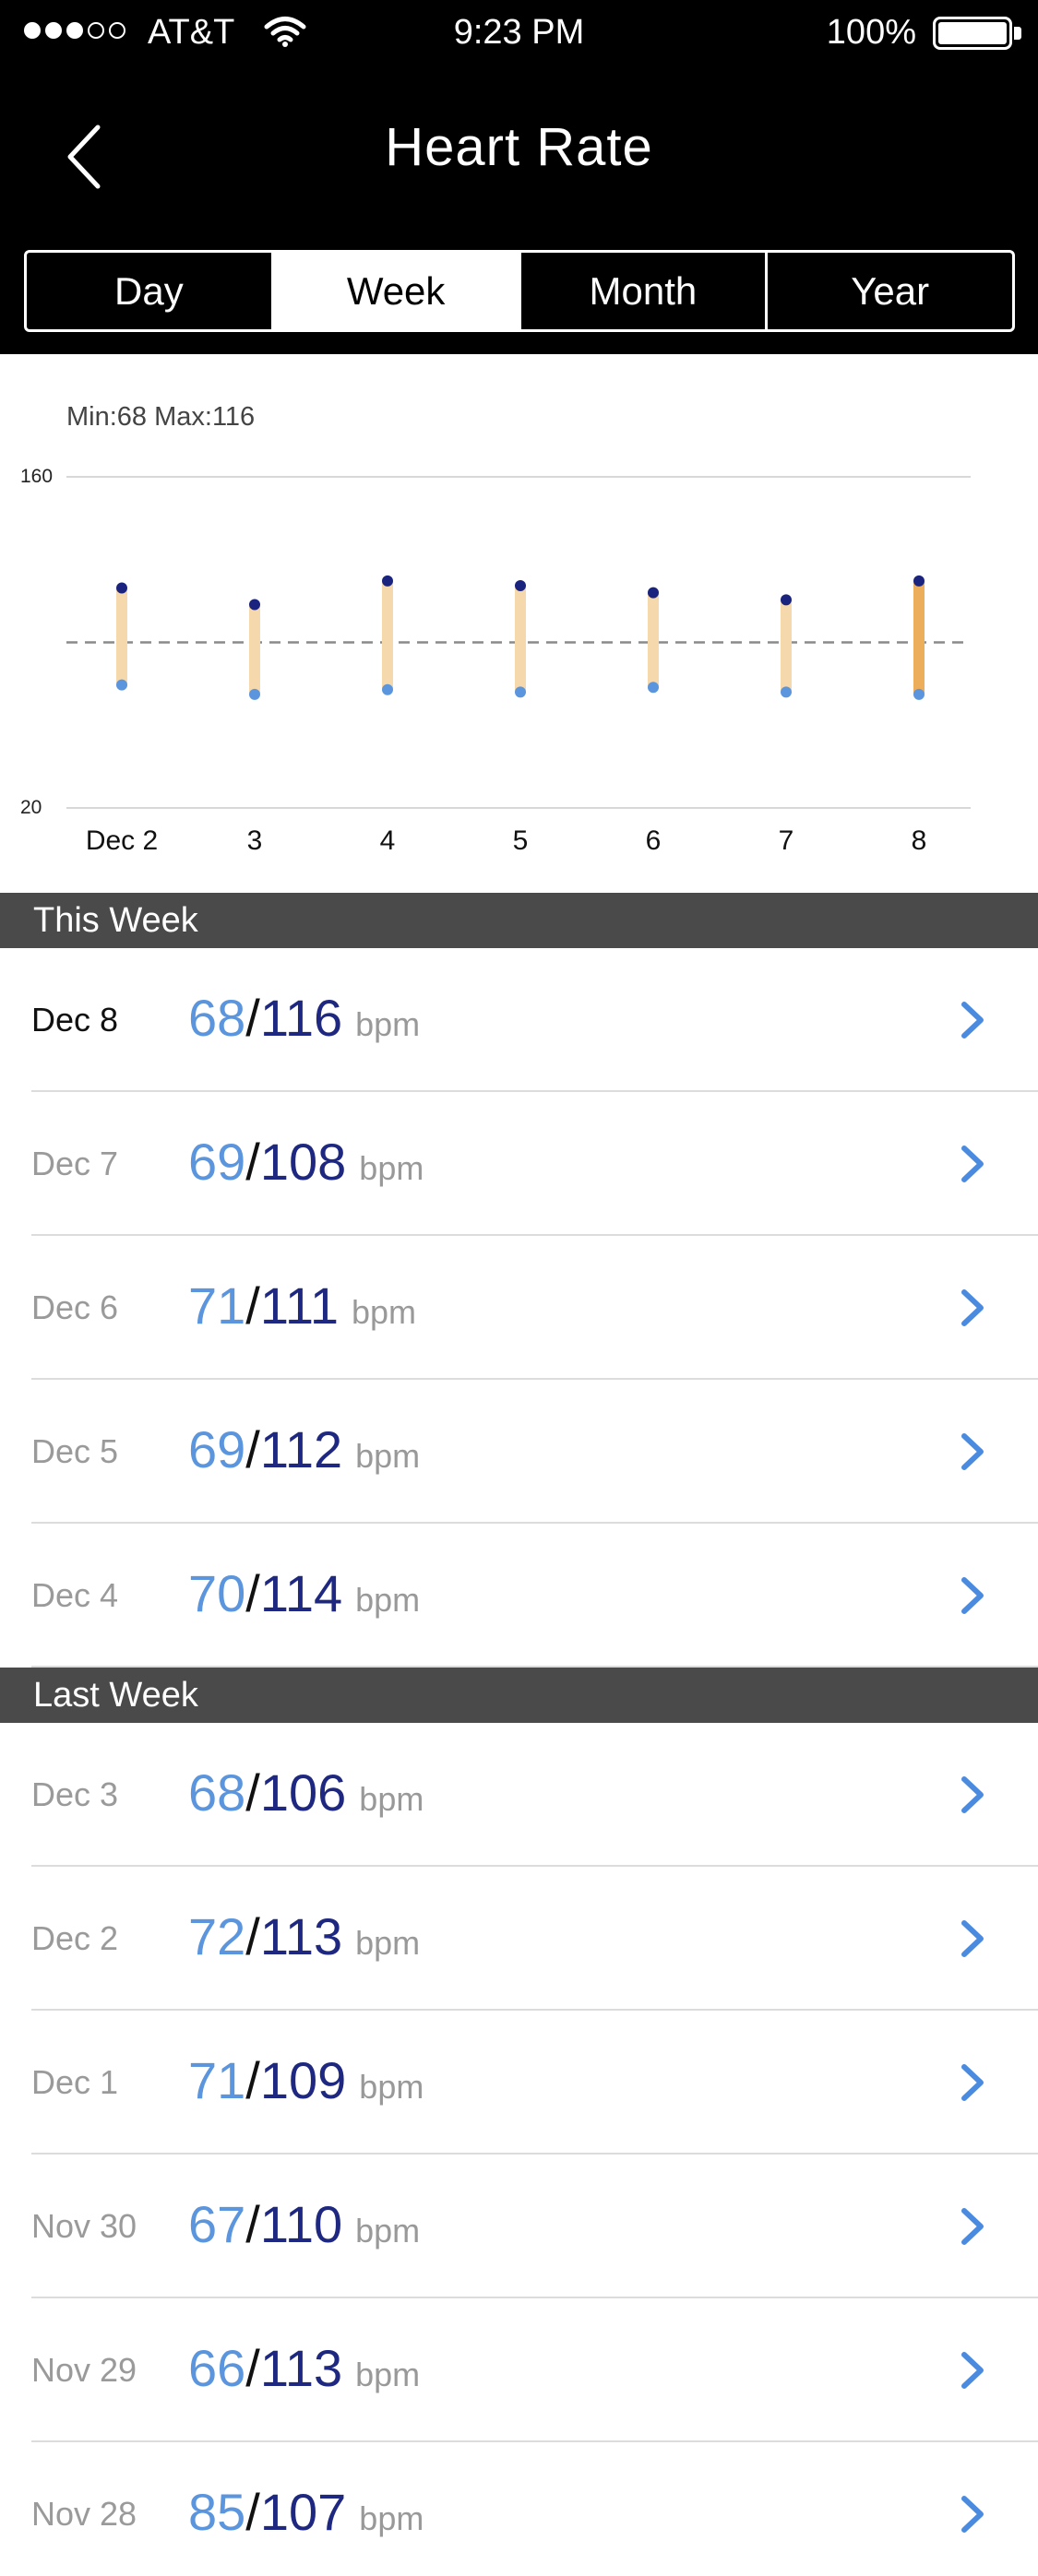 The width and height of the screenshot is (1038, 2576). I want to click on row-values: 71/109 bpm, so click(306, 2088).